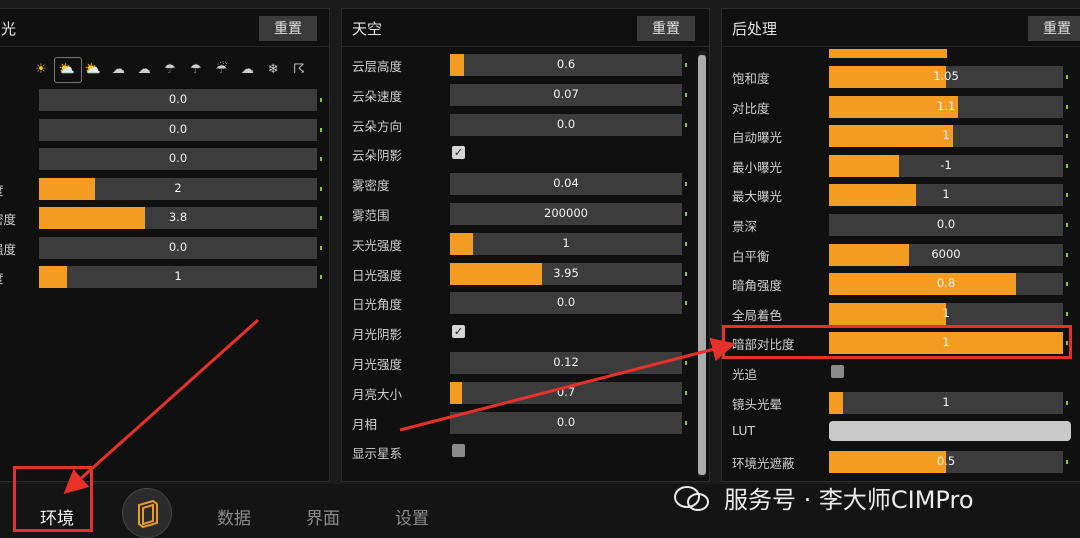  What do you see at coordinates (161, 406) in the screenshot?
I see `arrow-to-environment-tab` at bounding box center [161, 406].